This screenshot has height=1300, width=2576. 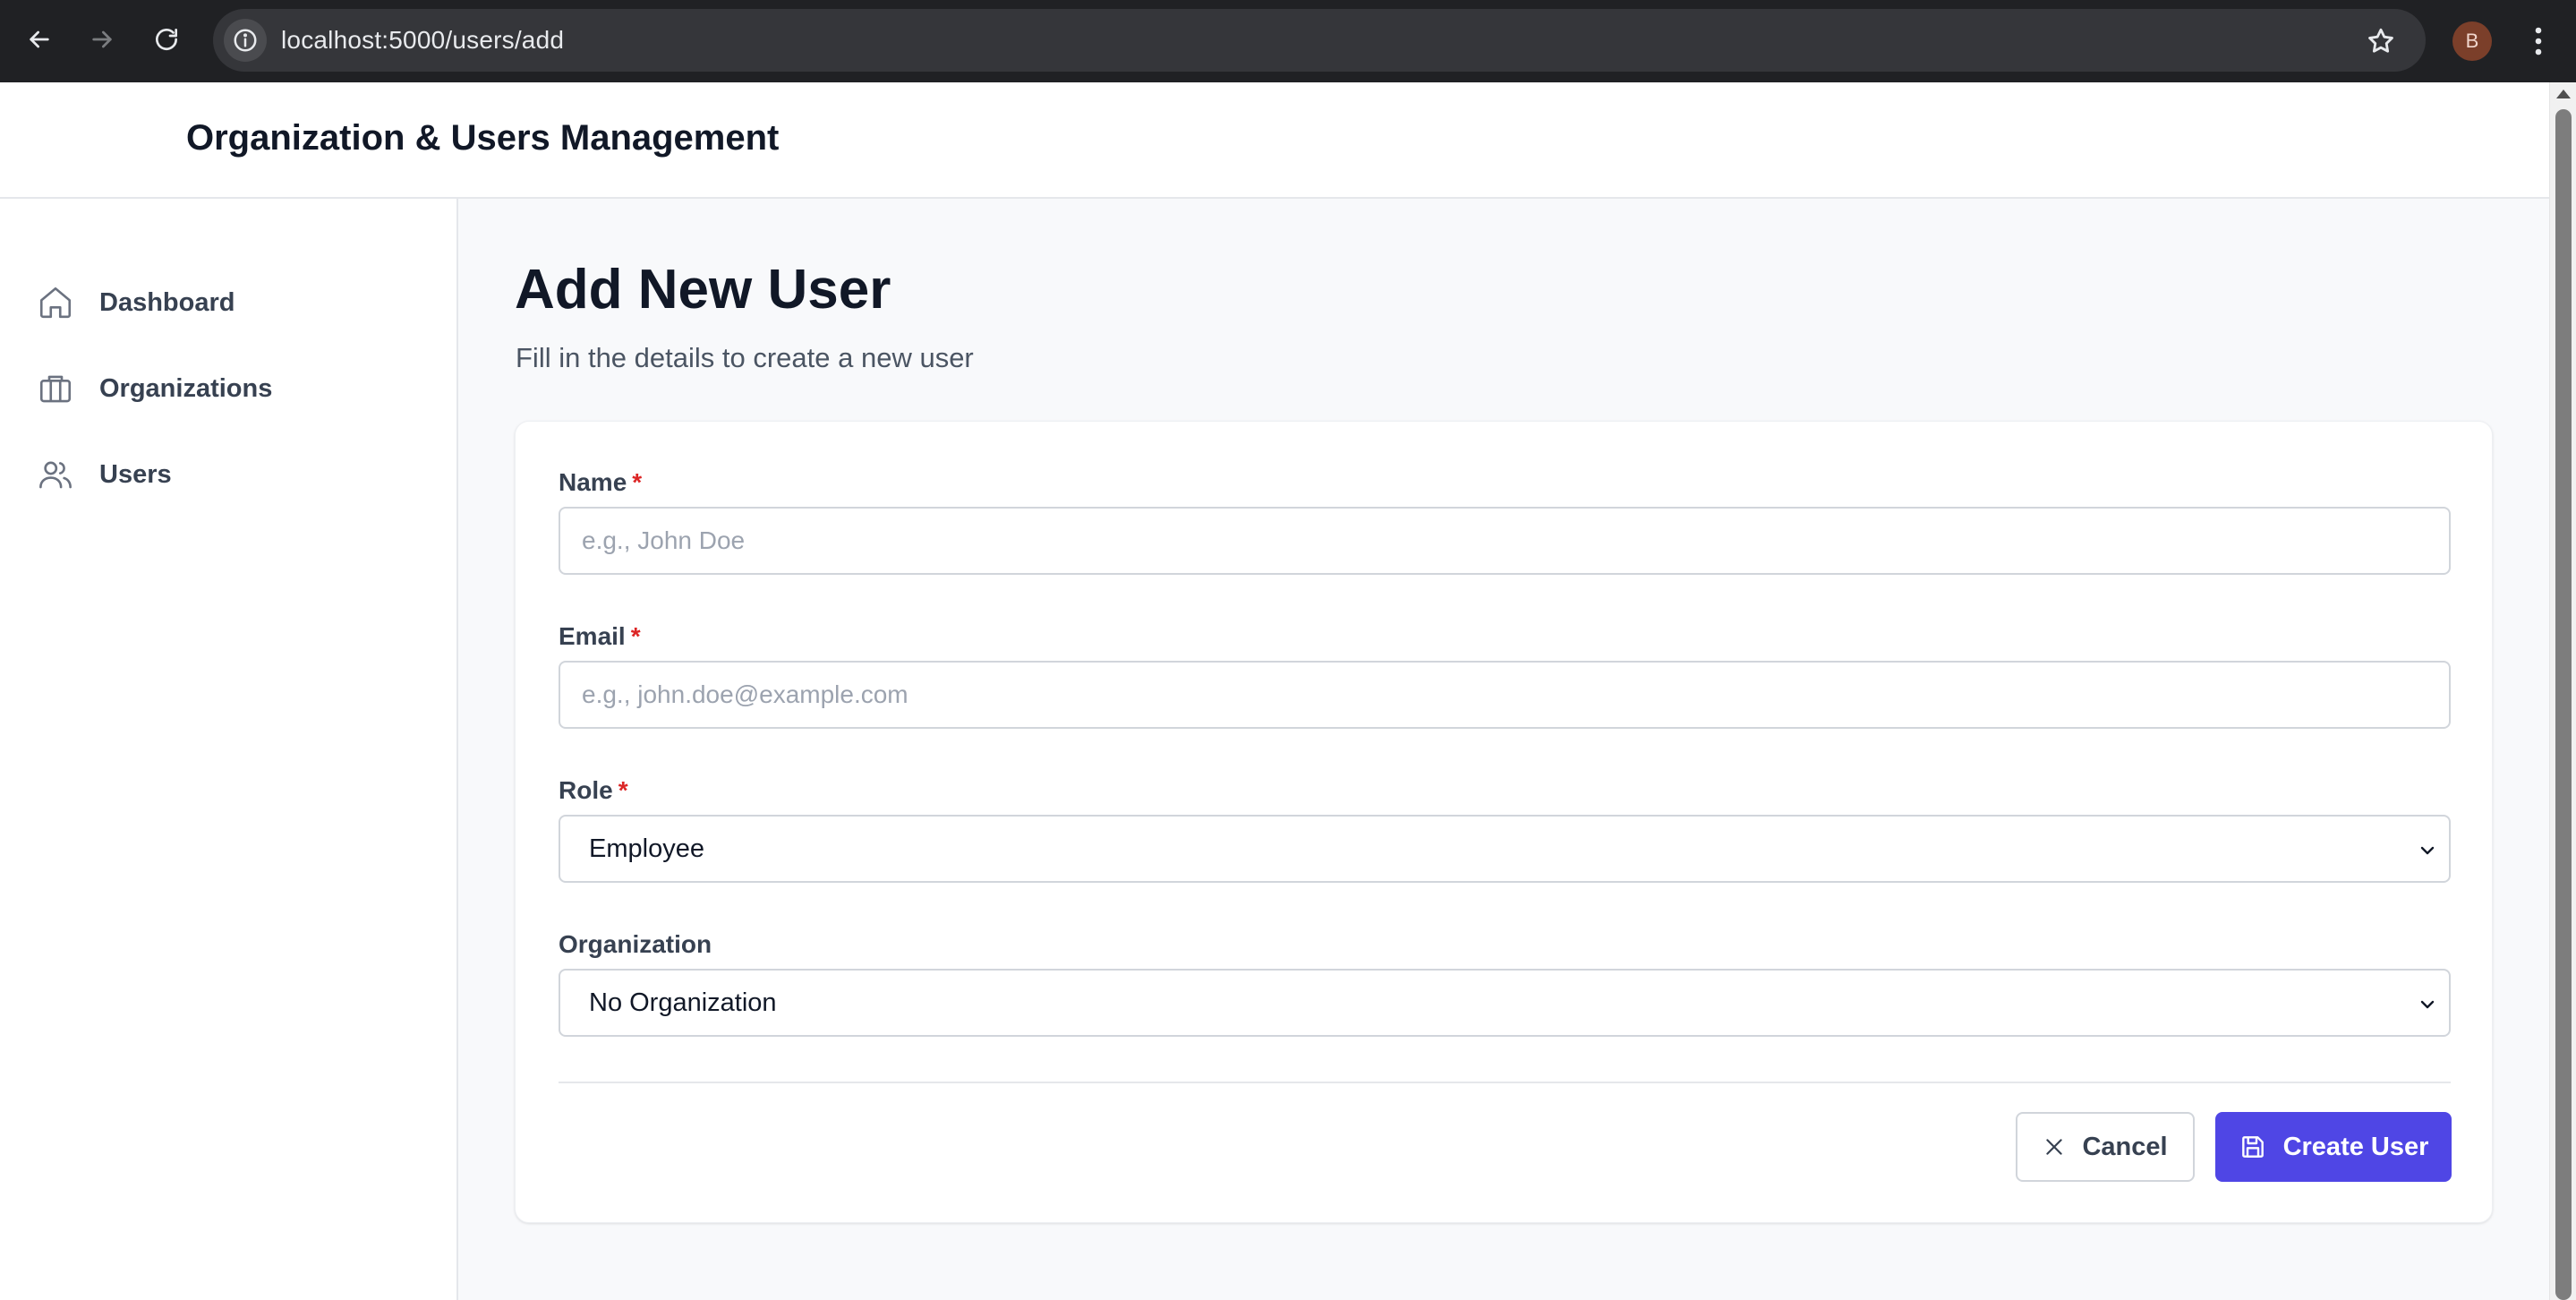 I want to click on sidebar-item-label: Organizations, so click(x=186, y=388).